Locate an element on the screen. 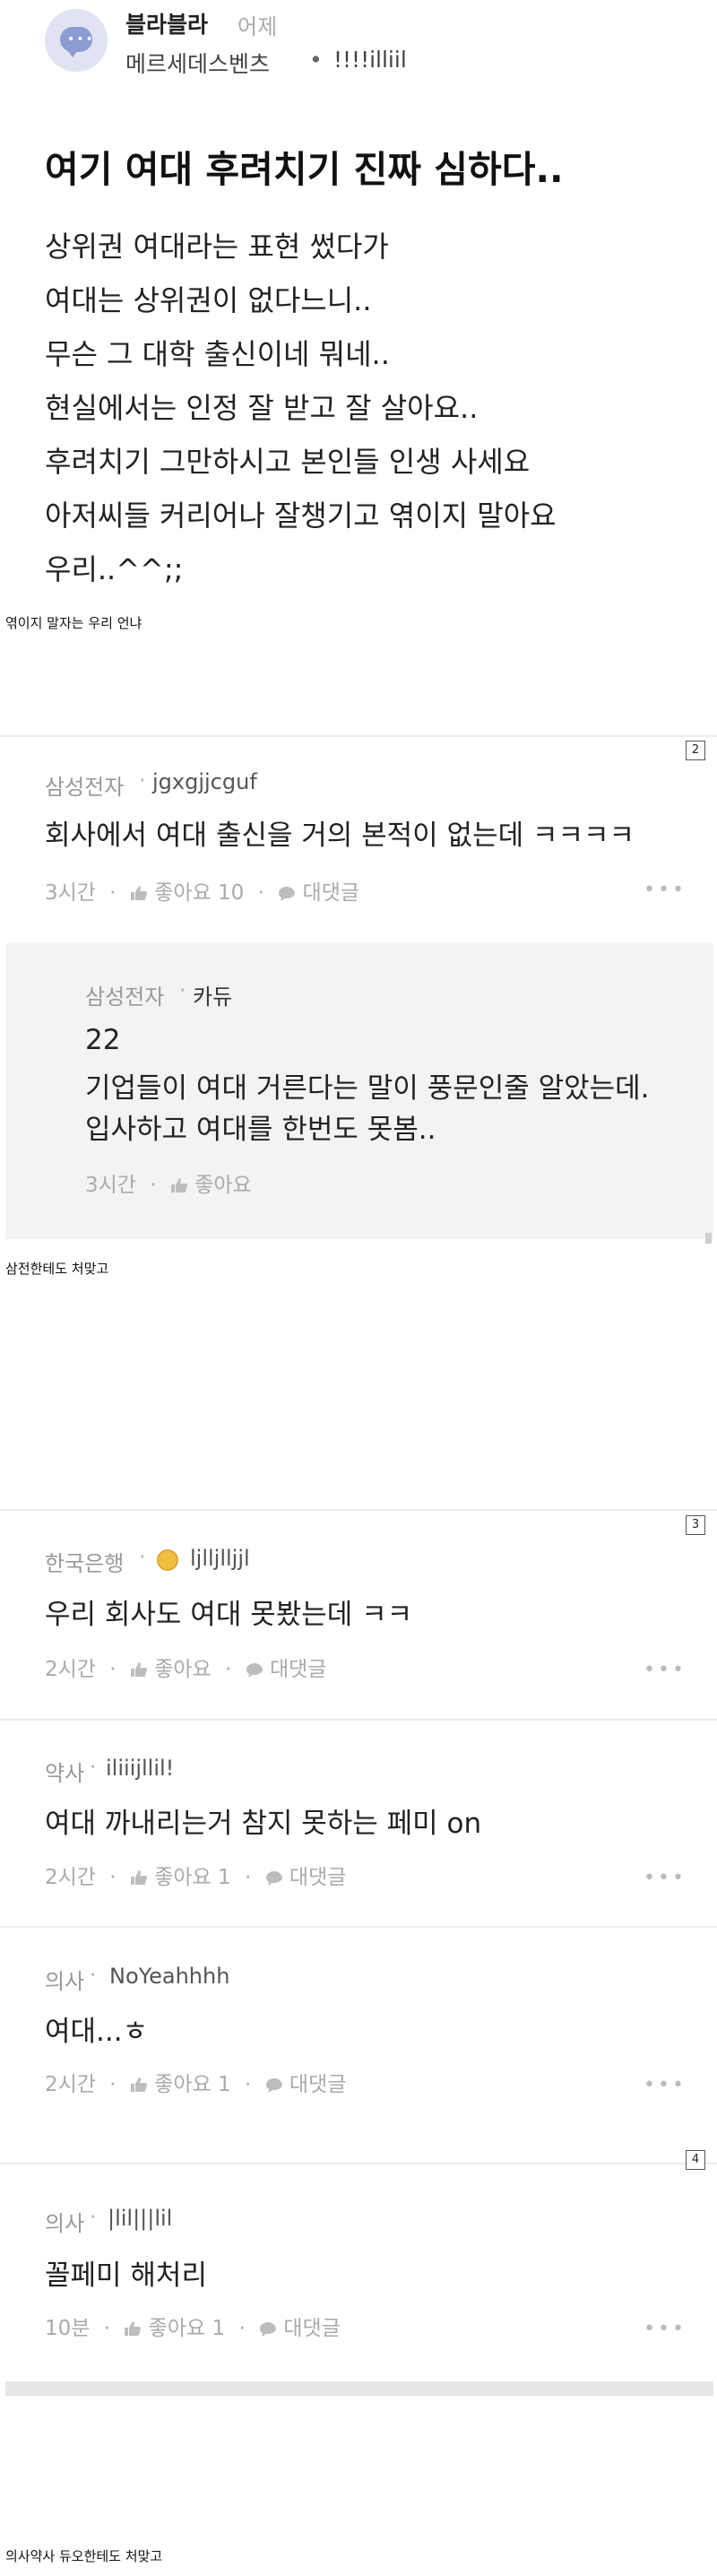 The image size is (717, 2576). caption: 의사약사 듀오한테도 처맞고 is located at coordinates (84, 2556).